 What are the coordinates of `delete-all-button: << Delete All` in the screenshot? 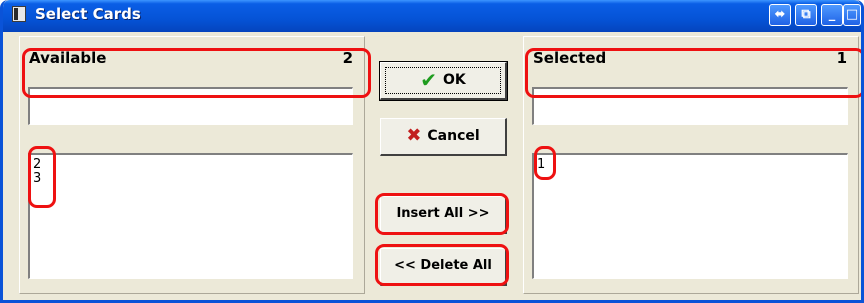 It's located at (443, 267).